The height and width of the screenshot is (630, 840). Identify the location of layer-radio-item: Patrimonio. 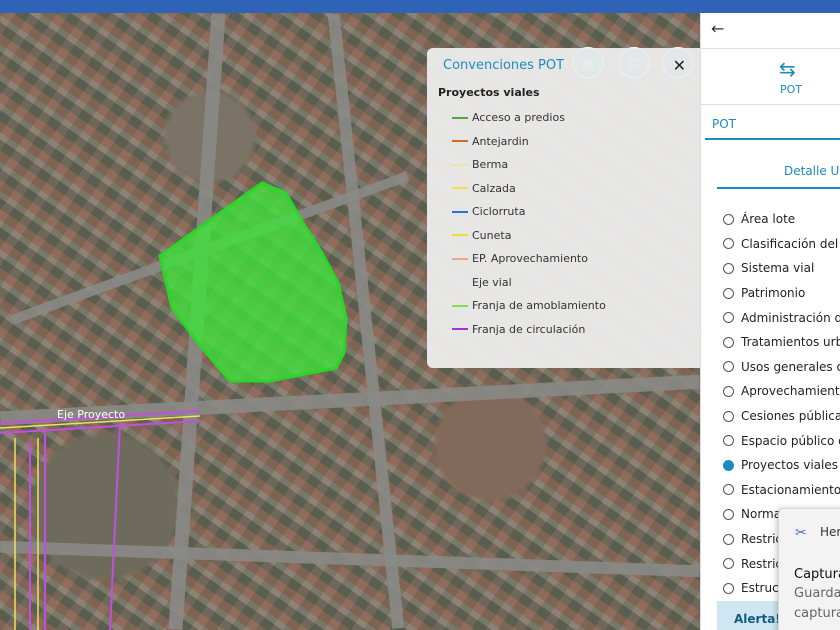
(781, 293).